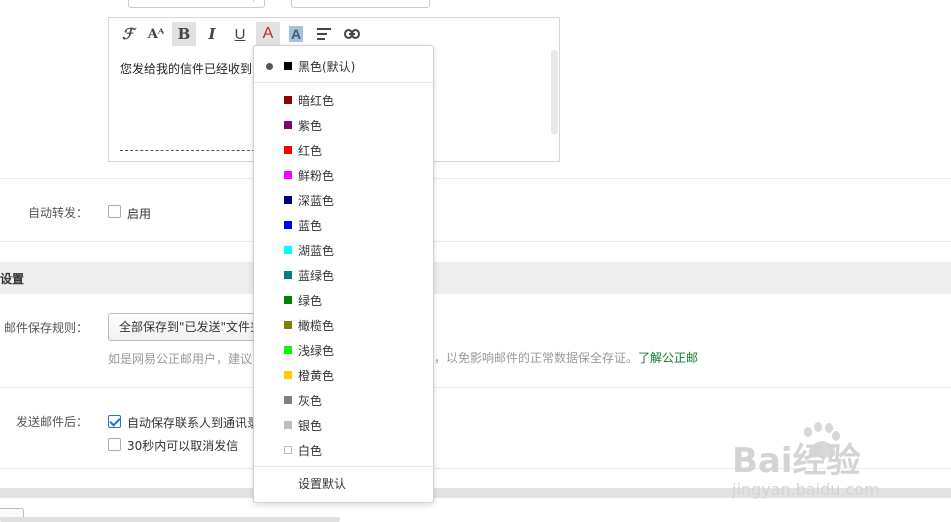  Describe the element at coordinates (183, 327) in the screenshot. I see `save-rule-select: 全部保存到"已发送"文件夹` at that location.